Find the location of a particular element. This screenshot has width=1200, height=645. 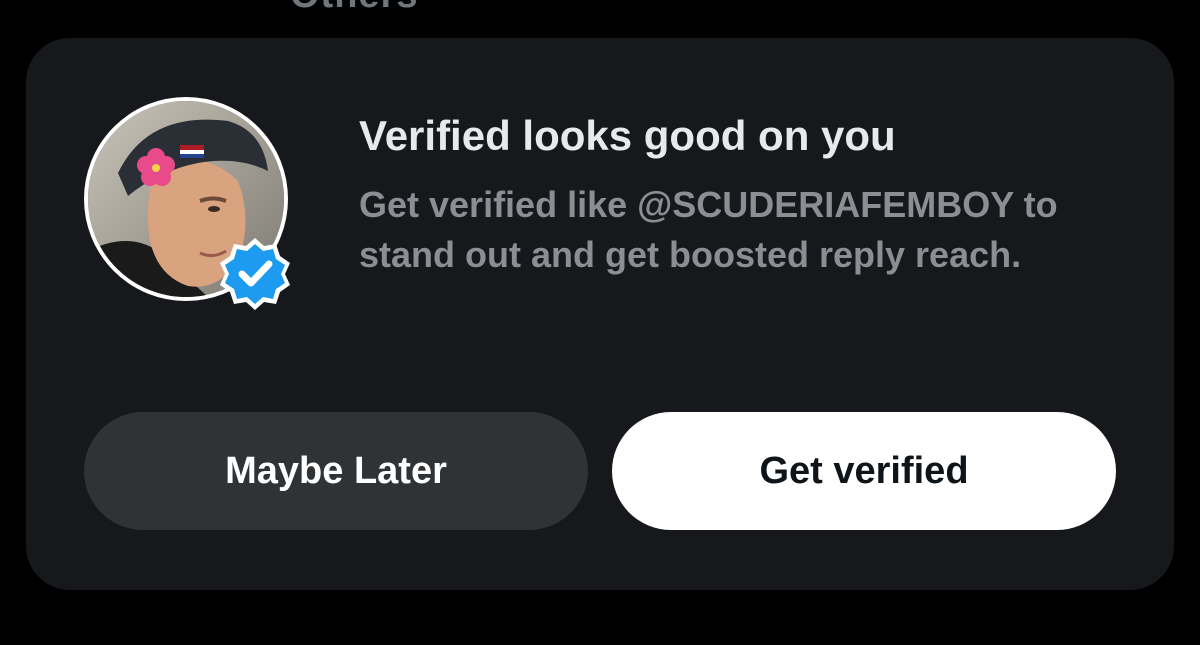

promo-title: Verified looks good on you is located at coordinates (627, 135).